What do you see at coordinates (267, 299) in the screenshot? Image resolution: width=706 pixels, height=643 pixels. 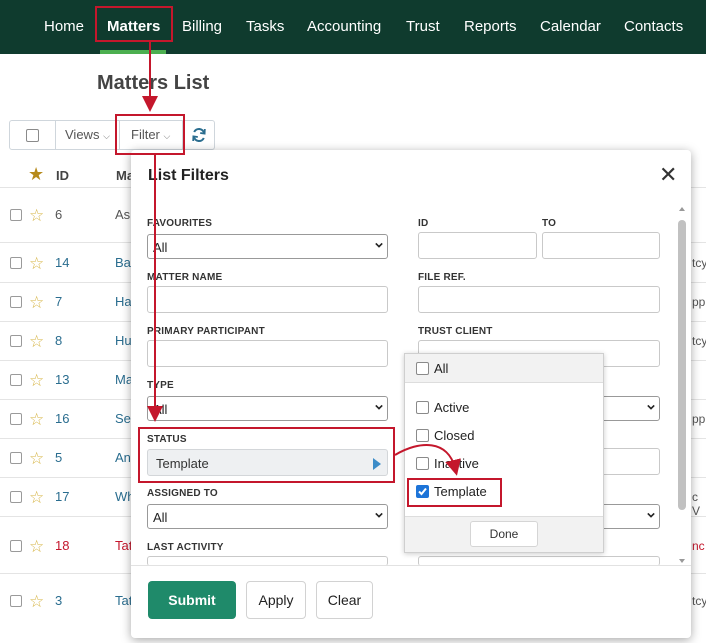 I see `matter-name-input` at bounding box center [267, 299].